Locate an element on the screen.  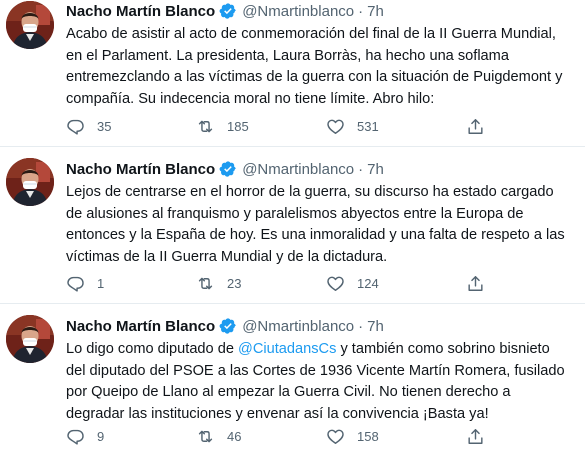
reply-count: 9 is located at coordinates (101, 436).